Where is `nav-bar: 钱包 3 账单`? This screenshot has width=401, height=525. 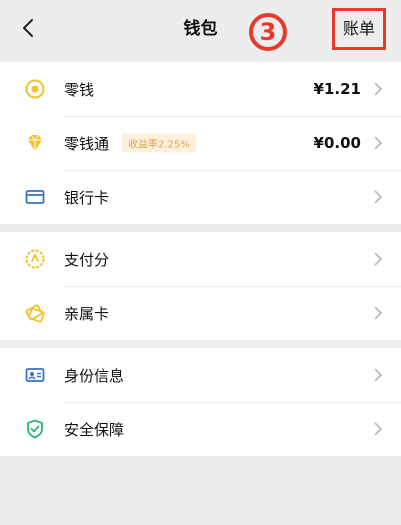 nav-bar: 钱包 3 账单 is located at coordinates (200, 29).